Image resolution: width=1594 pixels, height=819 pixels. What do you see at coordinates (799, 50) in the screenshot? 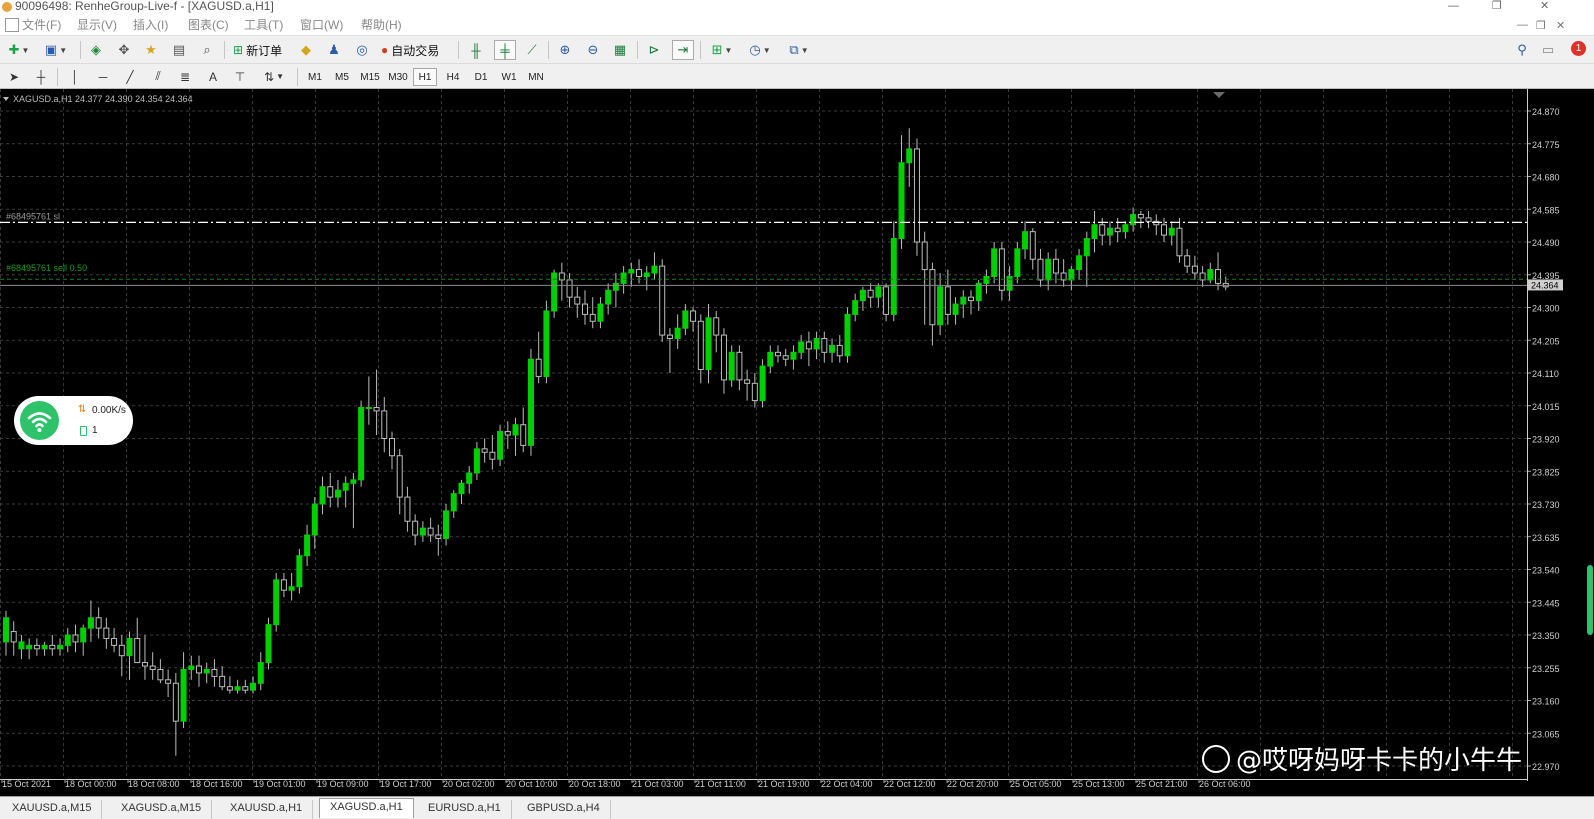
I see `templates-button: ⧉ ▼` at bounding box center [799, 50].